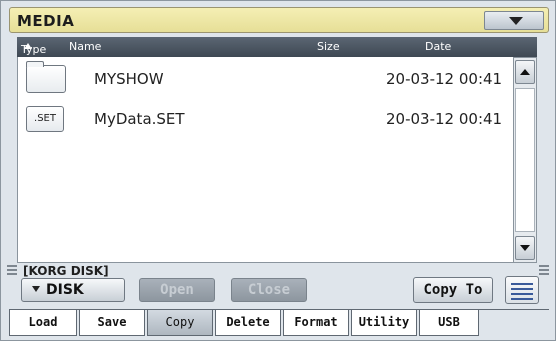  I want to click on device-label: DISK, so click(65, 290).